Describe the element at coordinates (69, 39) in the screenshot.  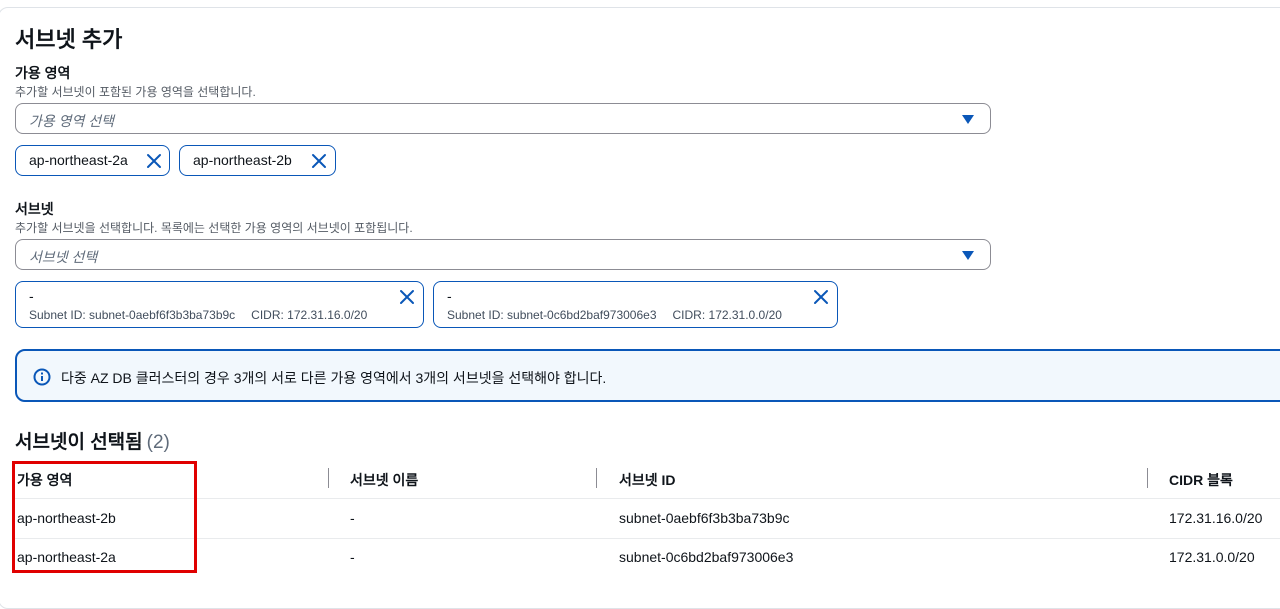
I see `section-title: 서브넷 추가` at that location.